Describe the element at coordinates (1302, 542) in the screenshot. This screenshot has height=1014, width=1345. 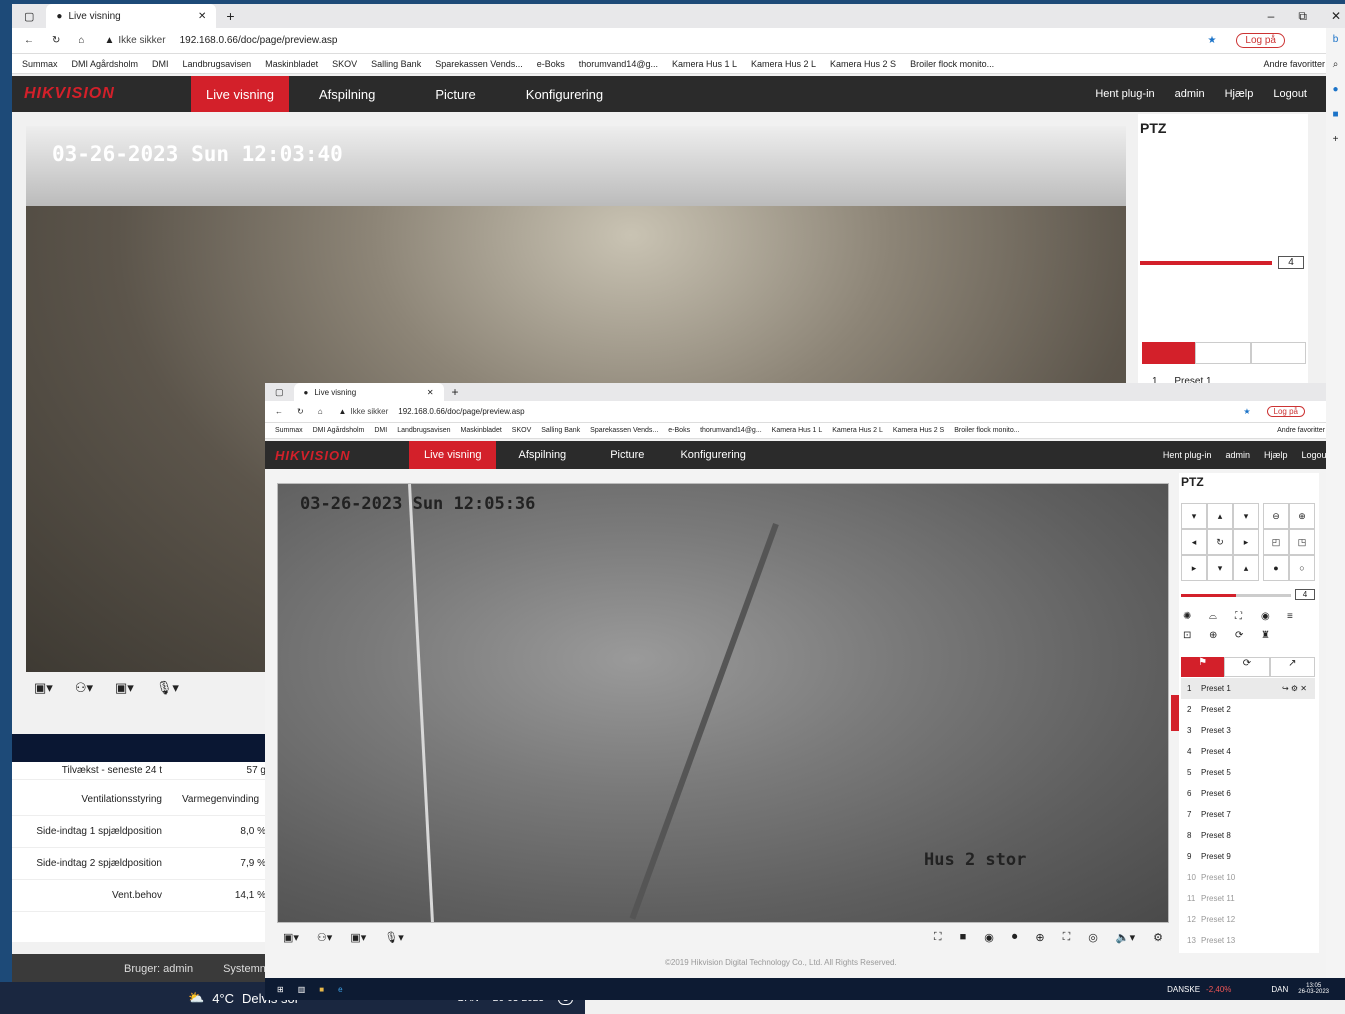
I see `focus-far-icon: ◳` at that location.